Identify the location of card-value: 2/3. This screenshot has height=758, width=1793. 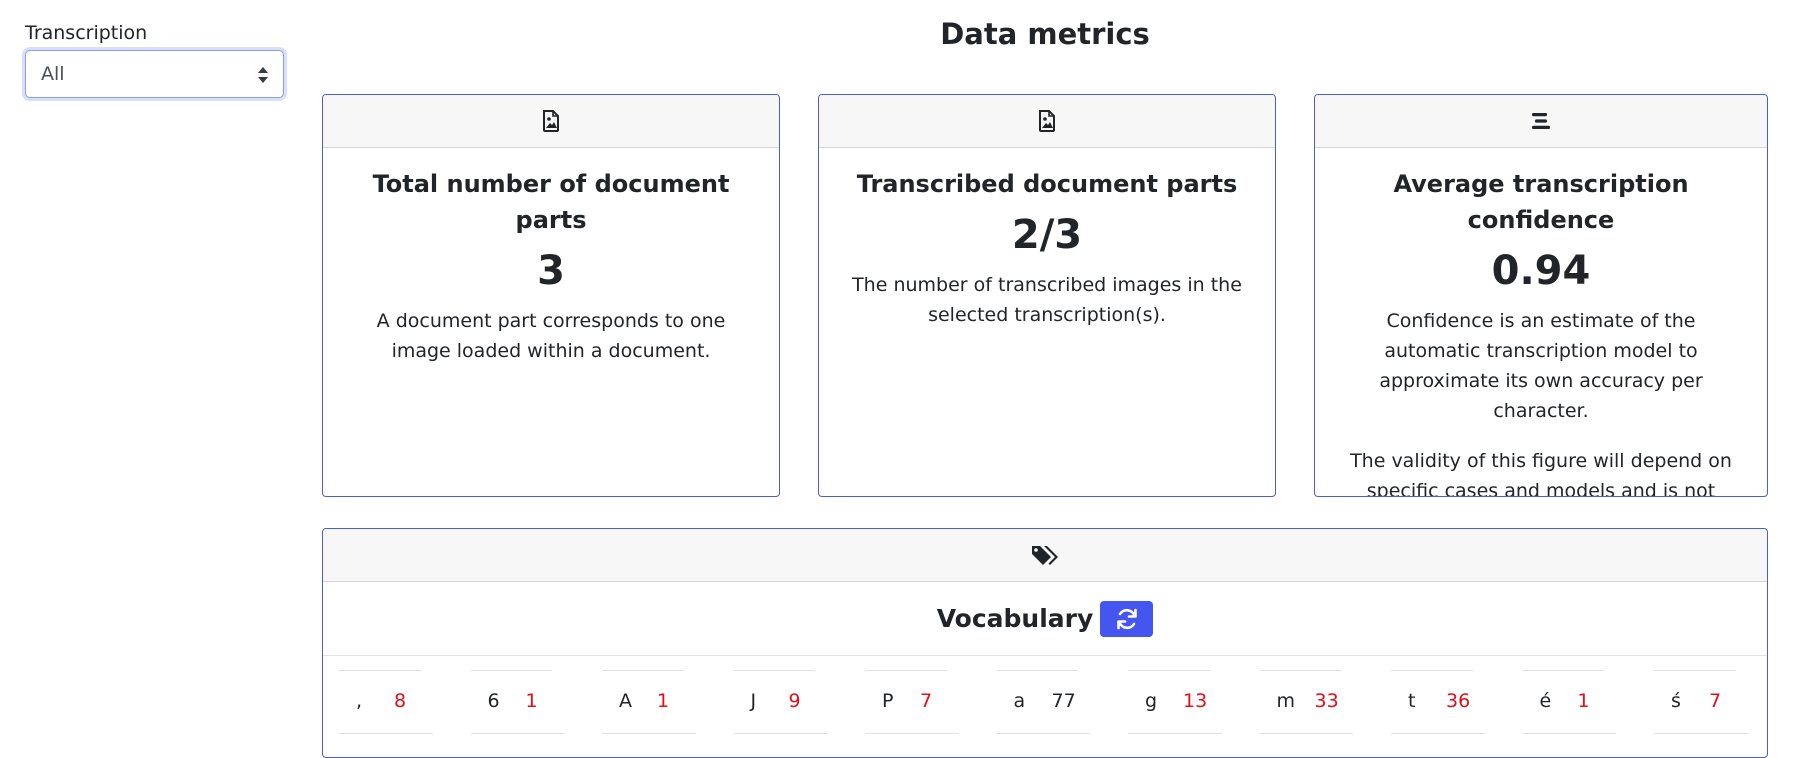
(1047, 235).